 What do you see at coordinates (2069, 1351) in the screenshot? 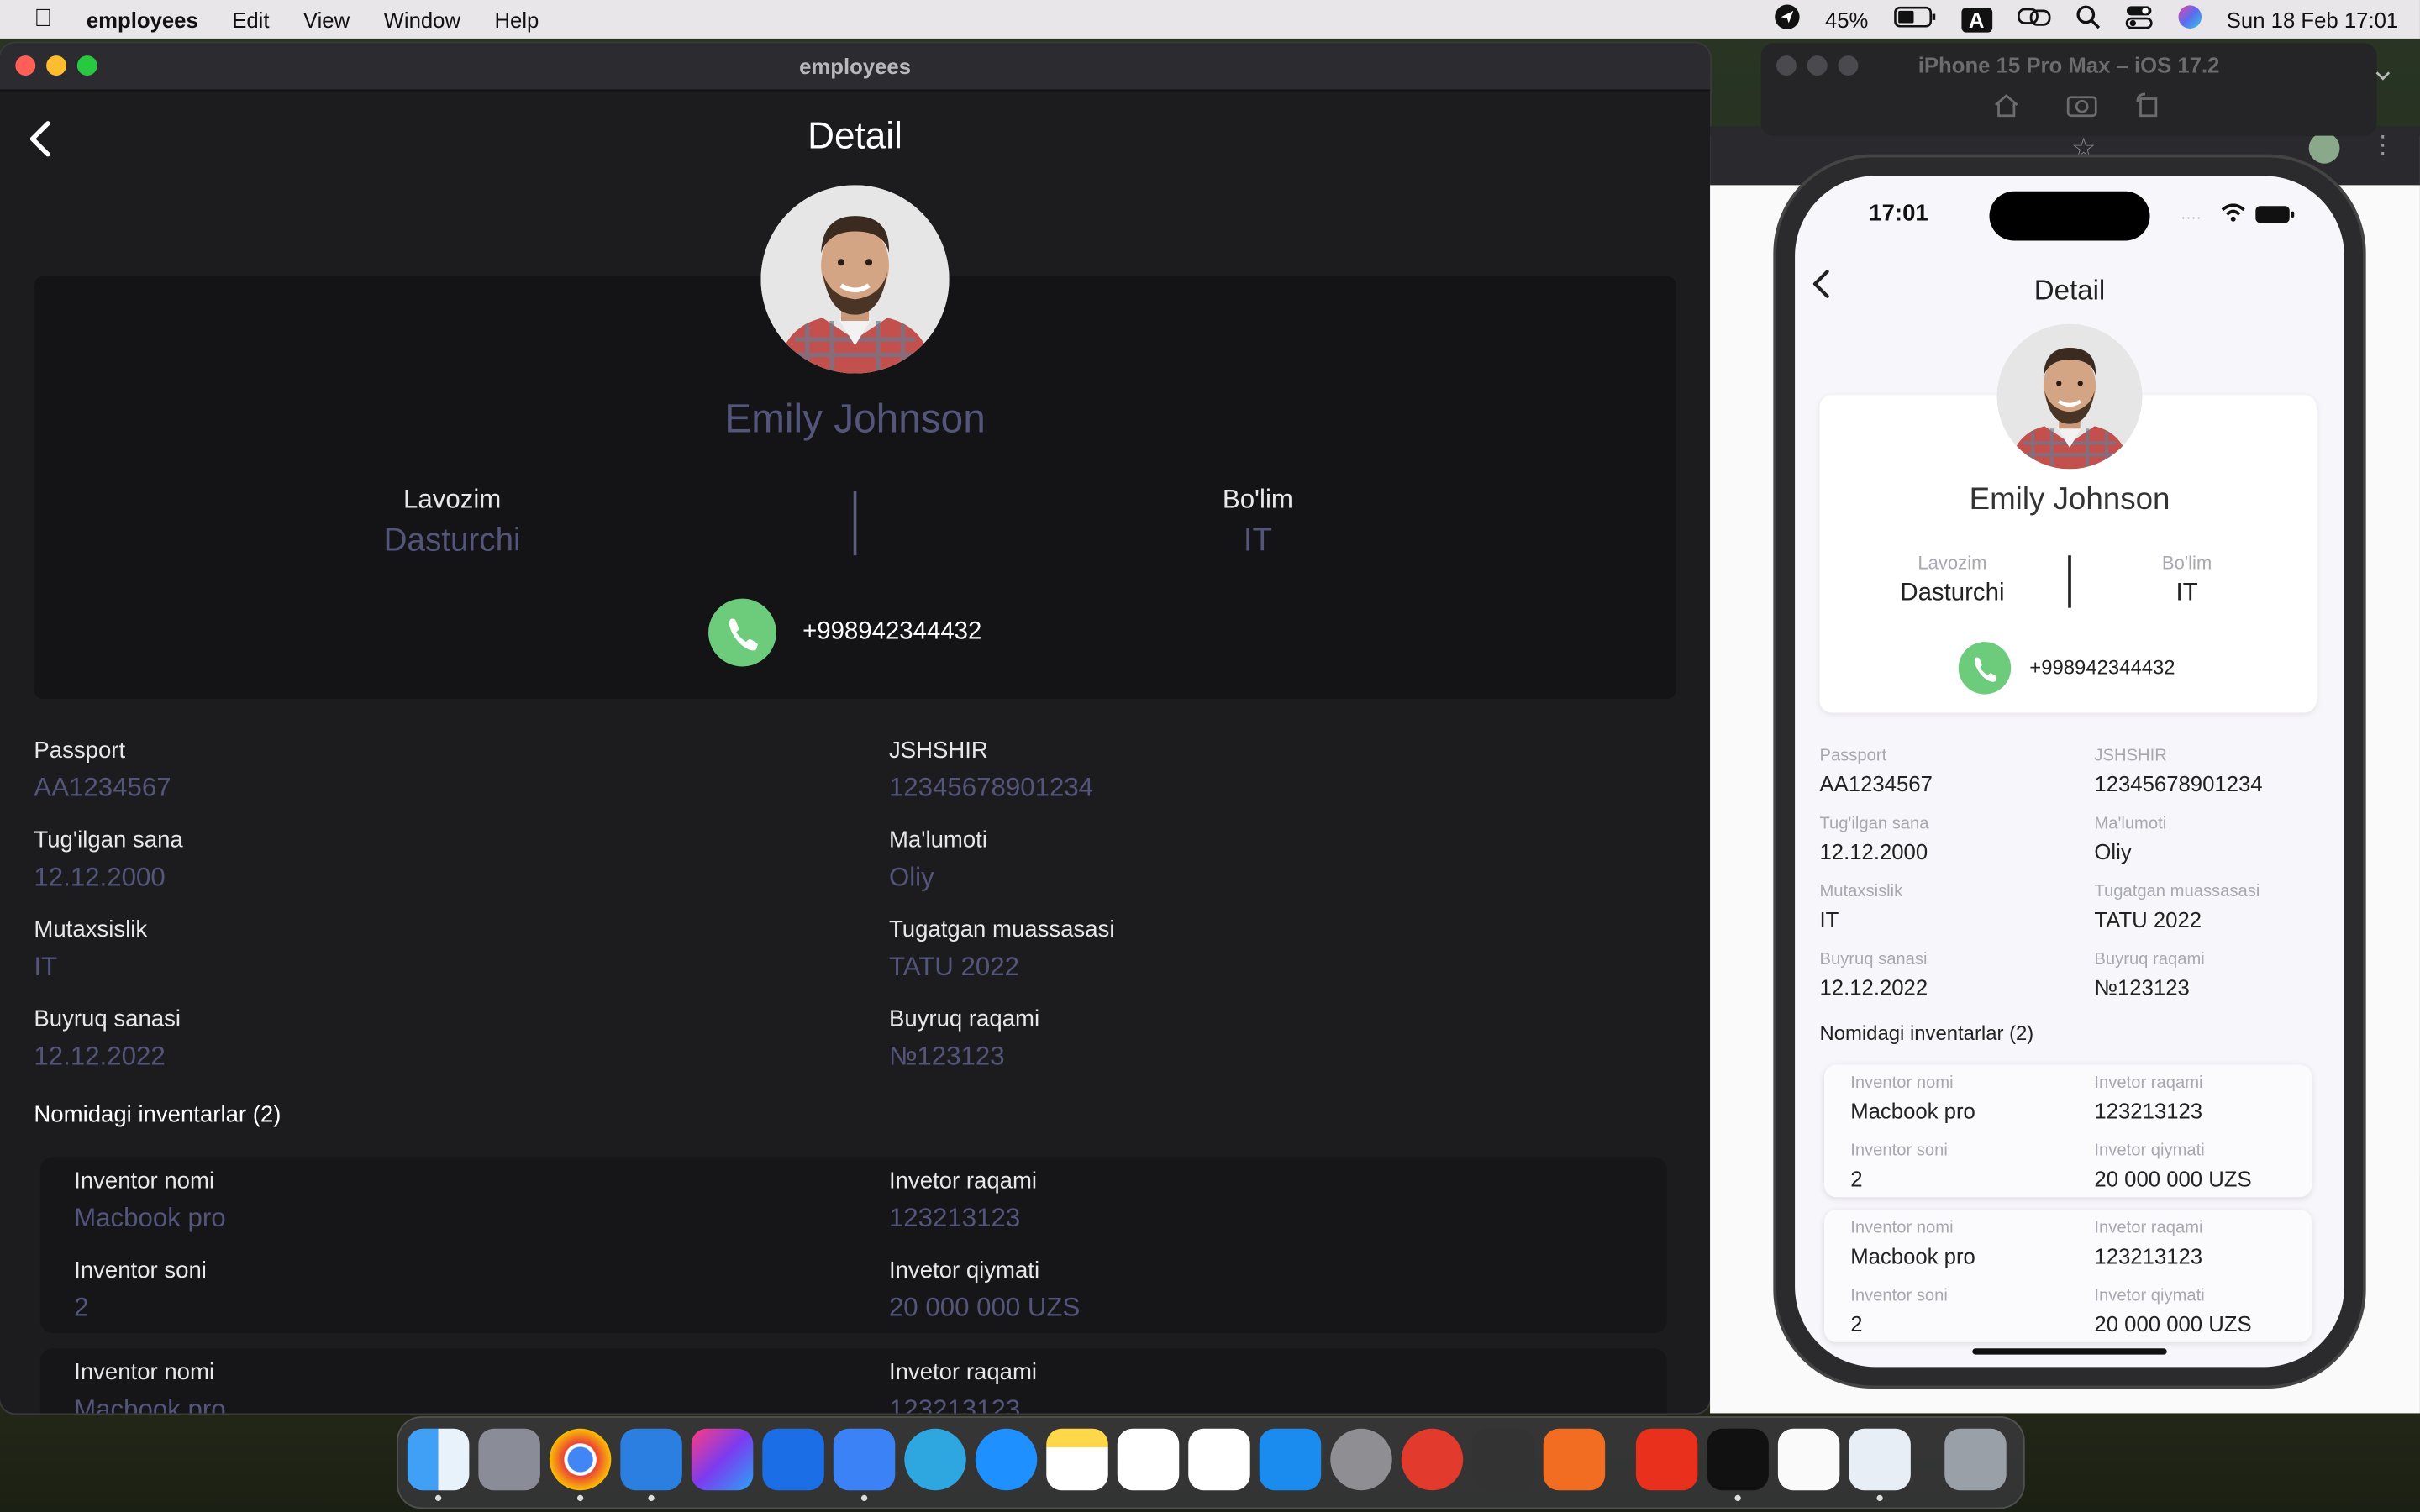
I see `home-indicator` at bounding box center [2069, 1351].